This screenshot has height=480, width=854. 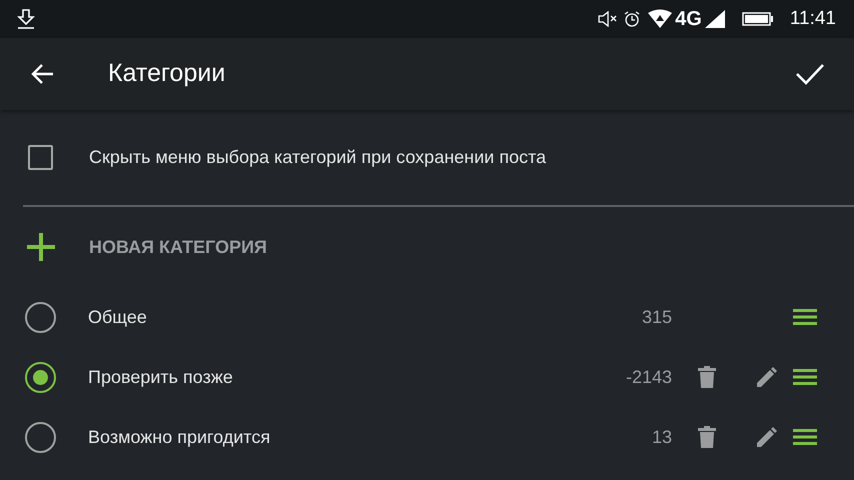 What do you see at coordinates (167, 74) in the screenshot?
I see `toolbar-title: Категории` at bounding box center [167, 74].